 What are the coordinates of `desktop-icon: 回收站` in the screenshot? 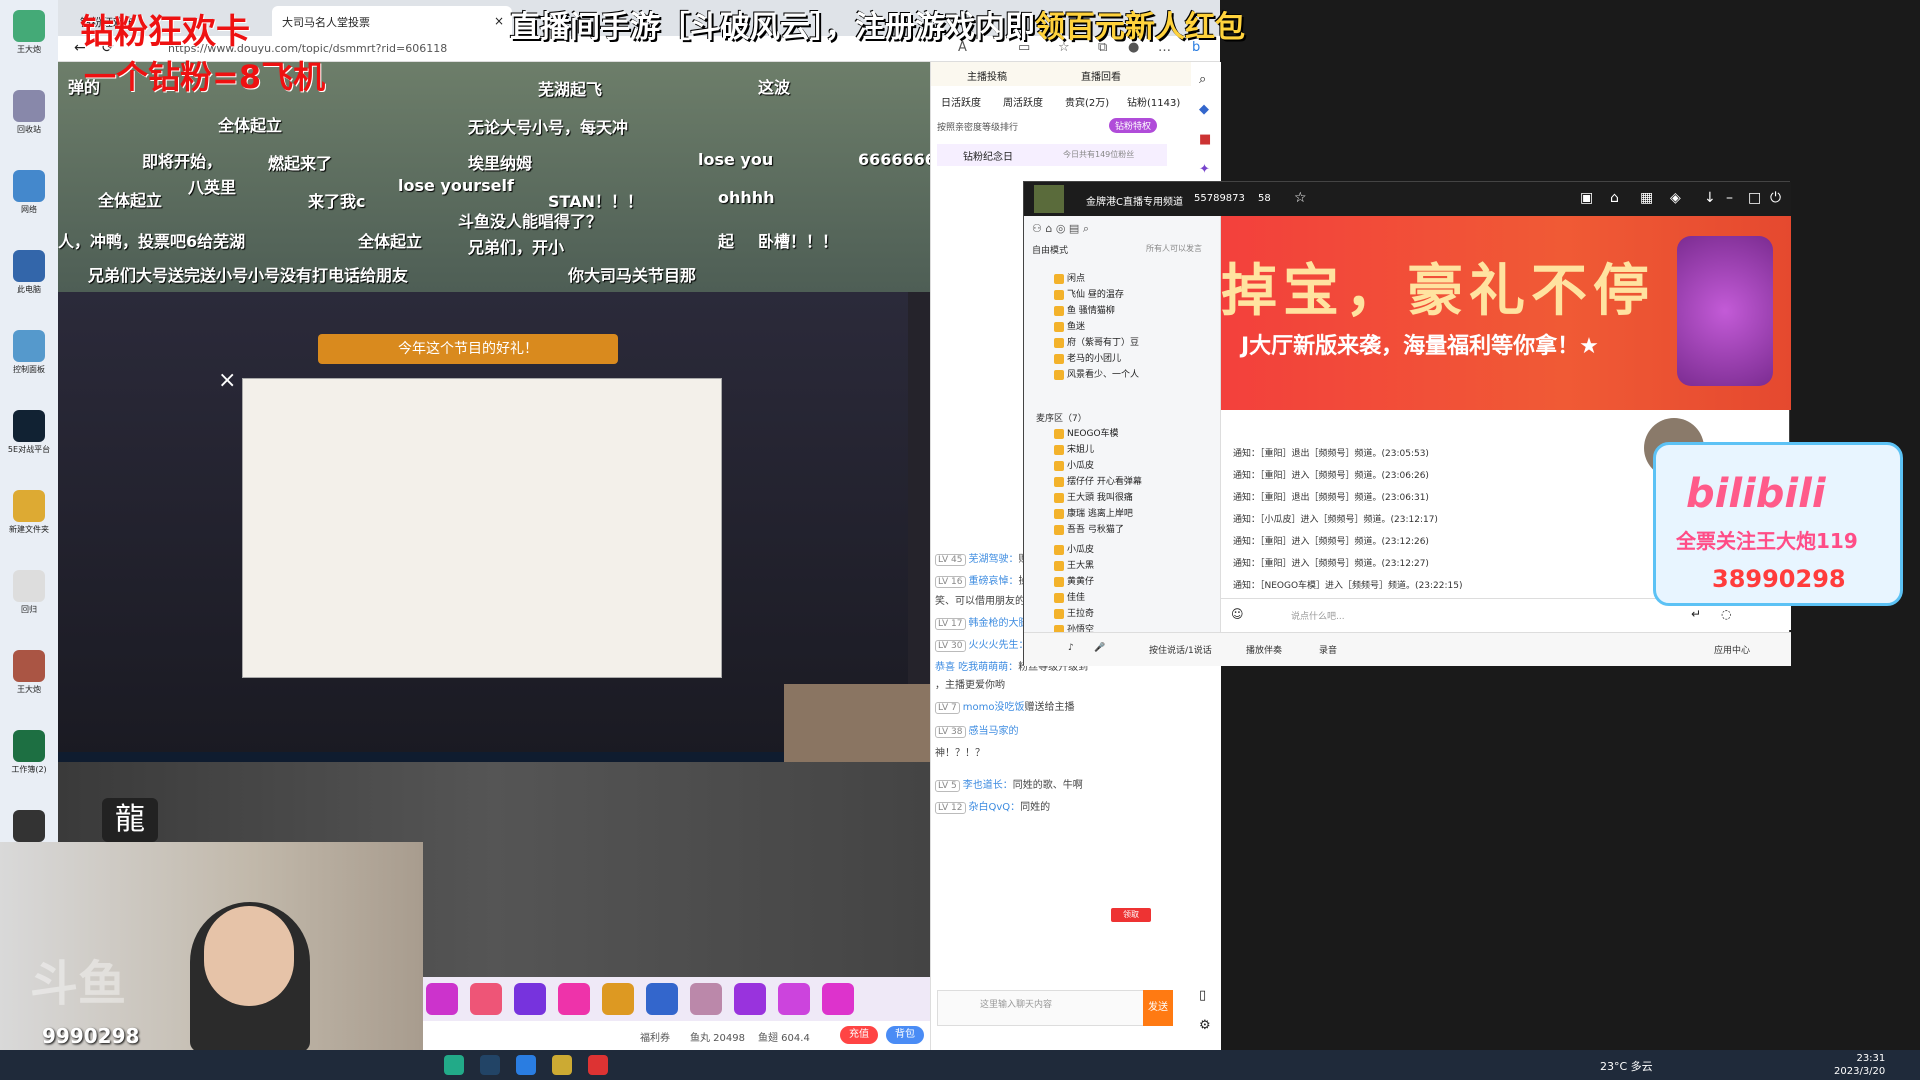 It's located at (29, 112).